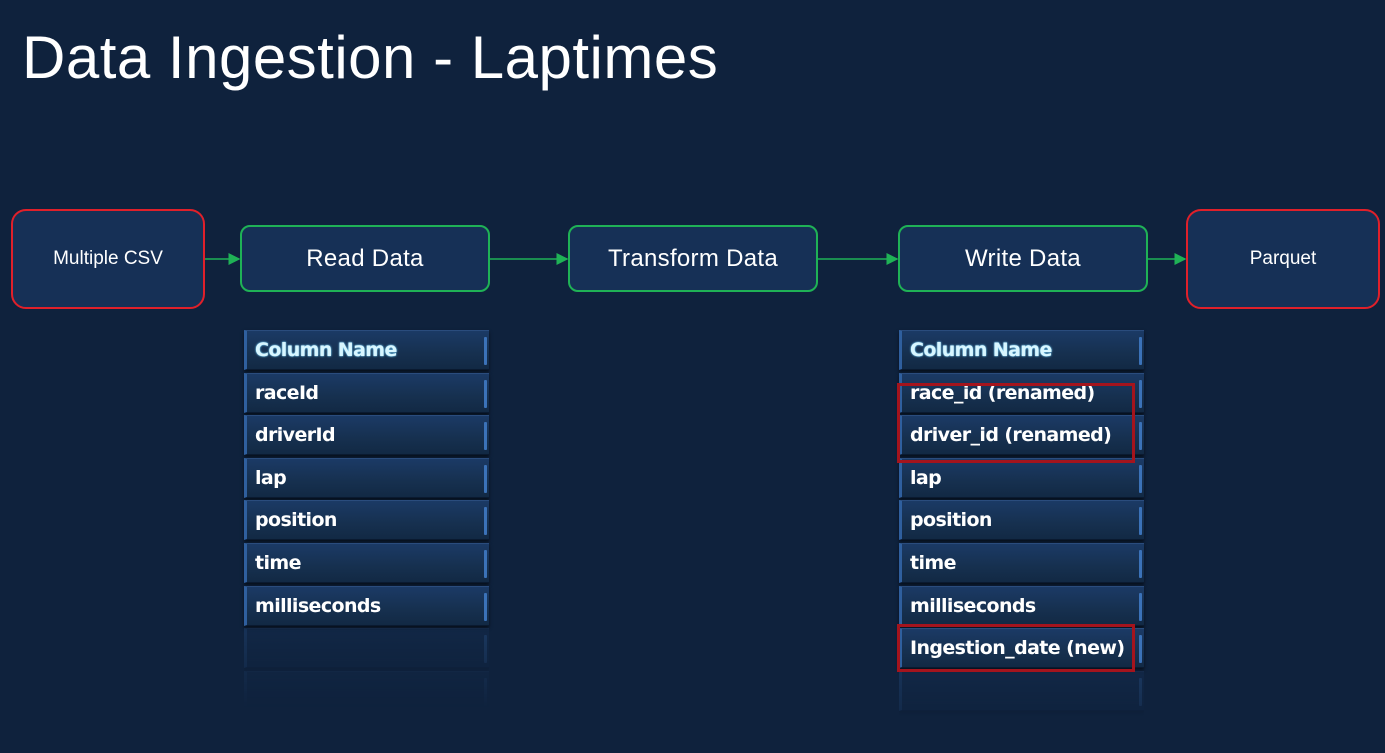 This screenshot has width=1385, height=753. Describe the element at coordinates (366, 350) in the screenshot. I see `read-table-header: Column Name` at that location.